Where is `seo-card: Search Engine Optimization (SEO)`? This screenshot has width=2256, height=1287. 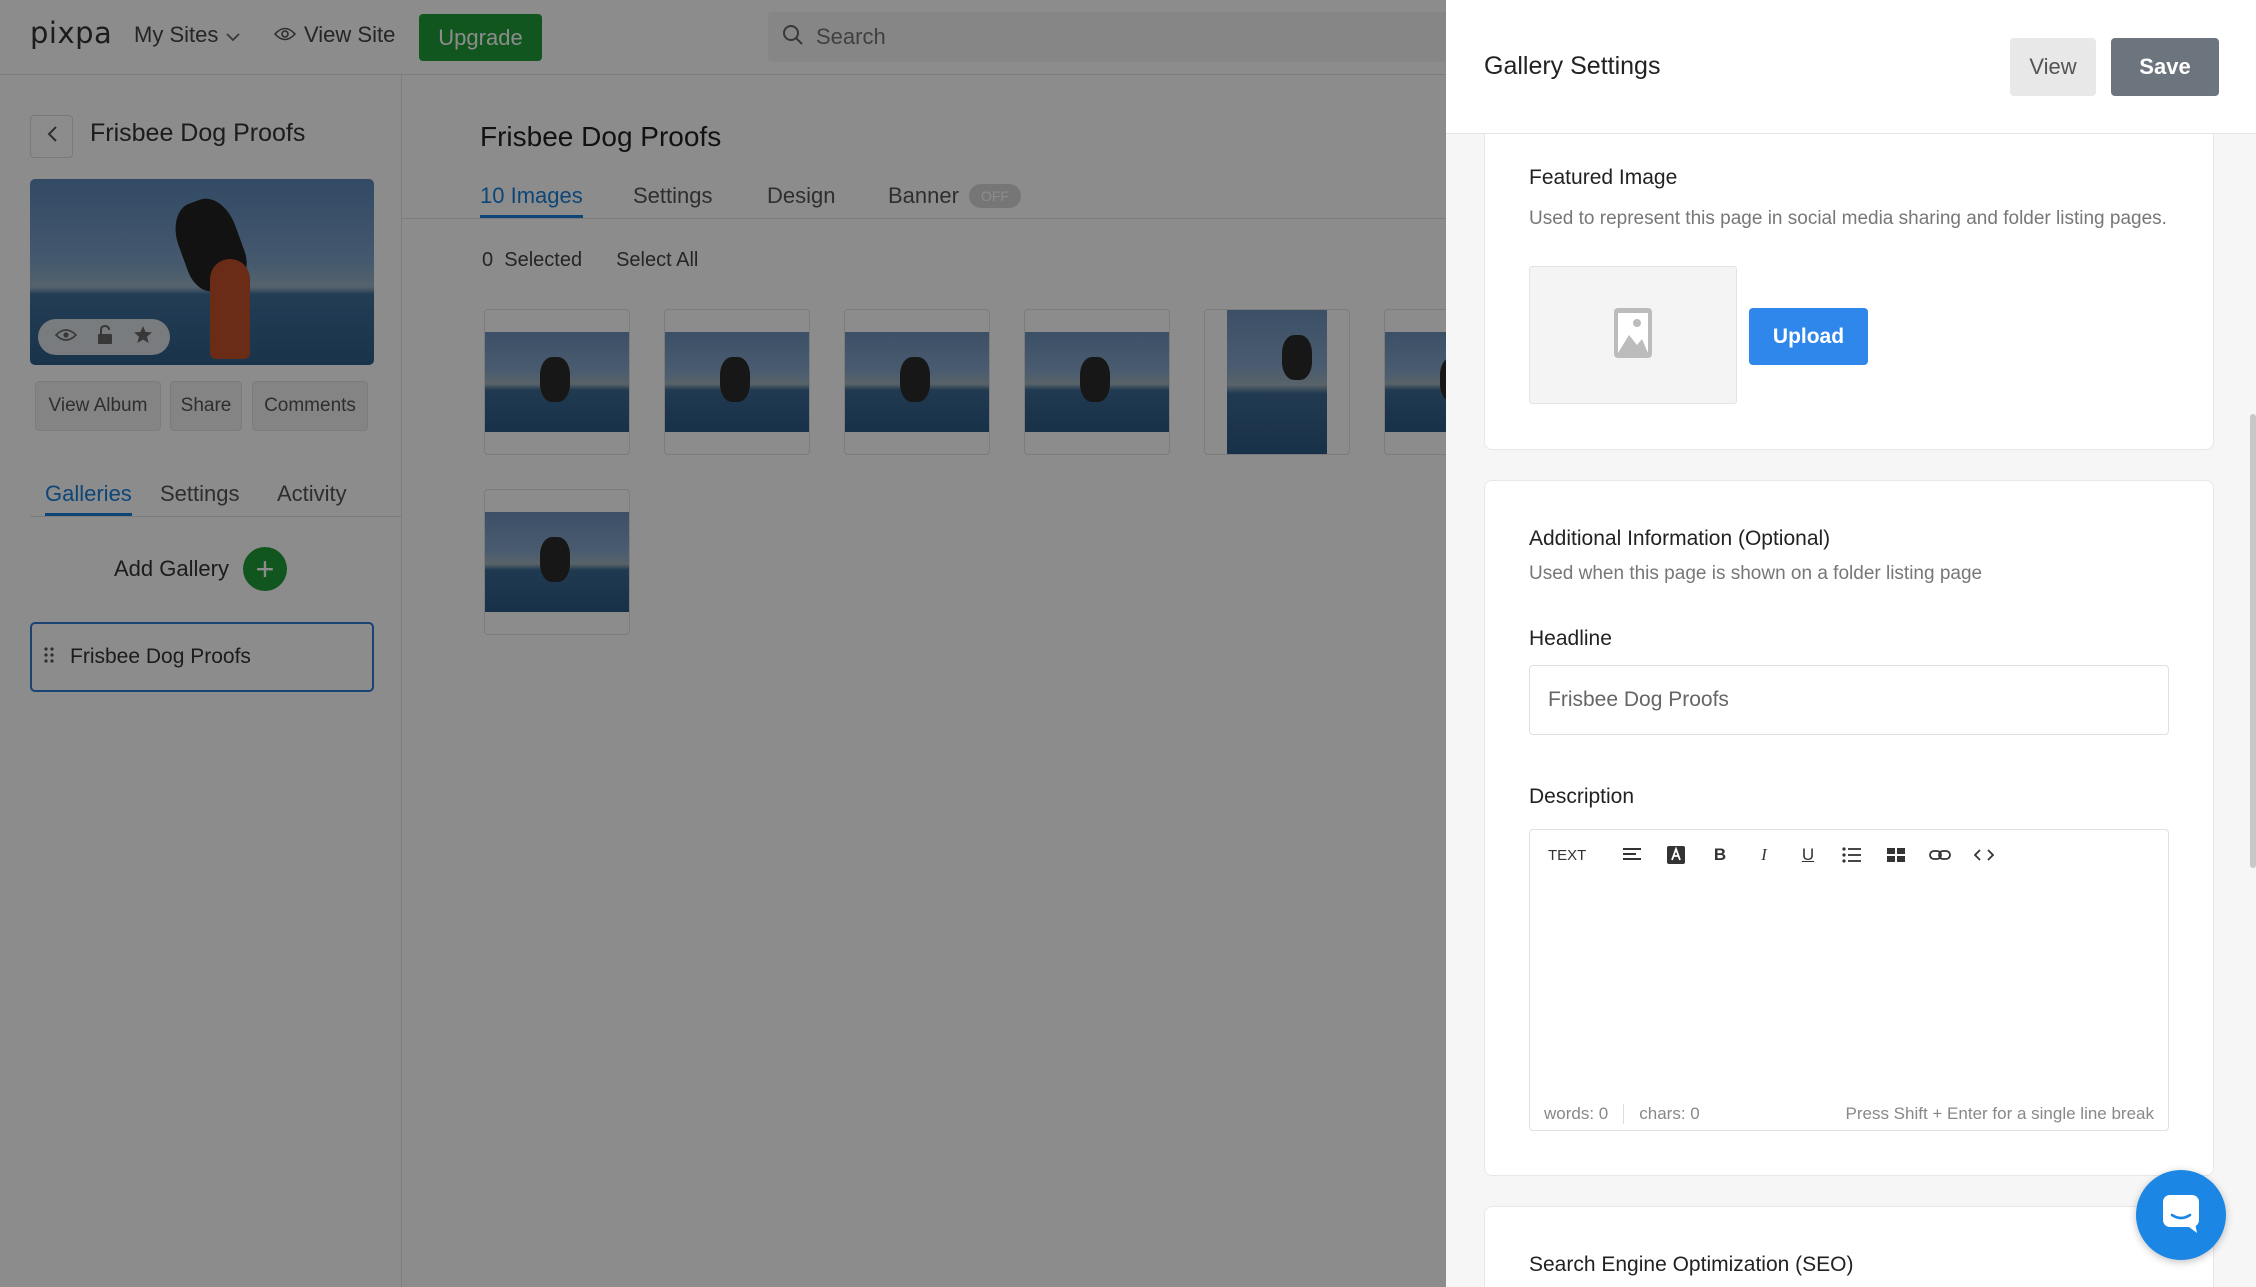 seo-card: Search Engine Optimization (SEO) is located at coordinates (1849, 1246).